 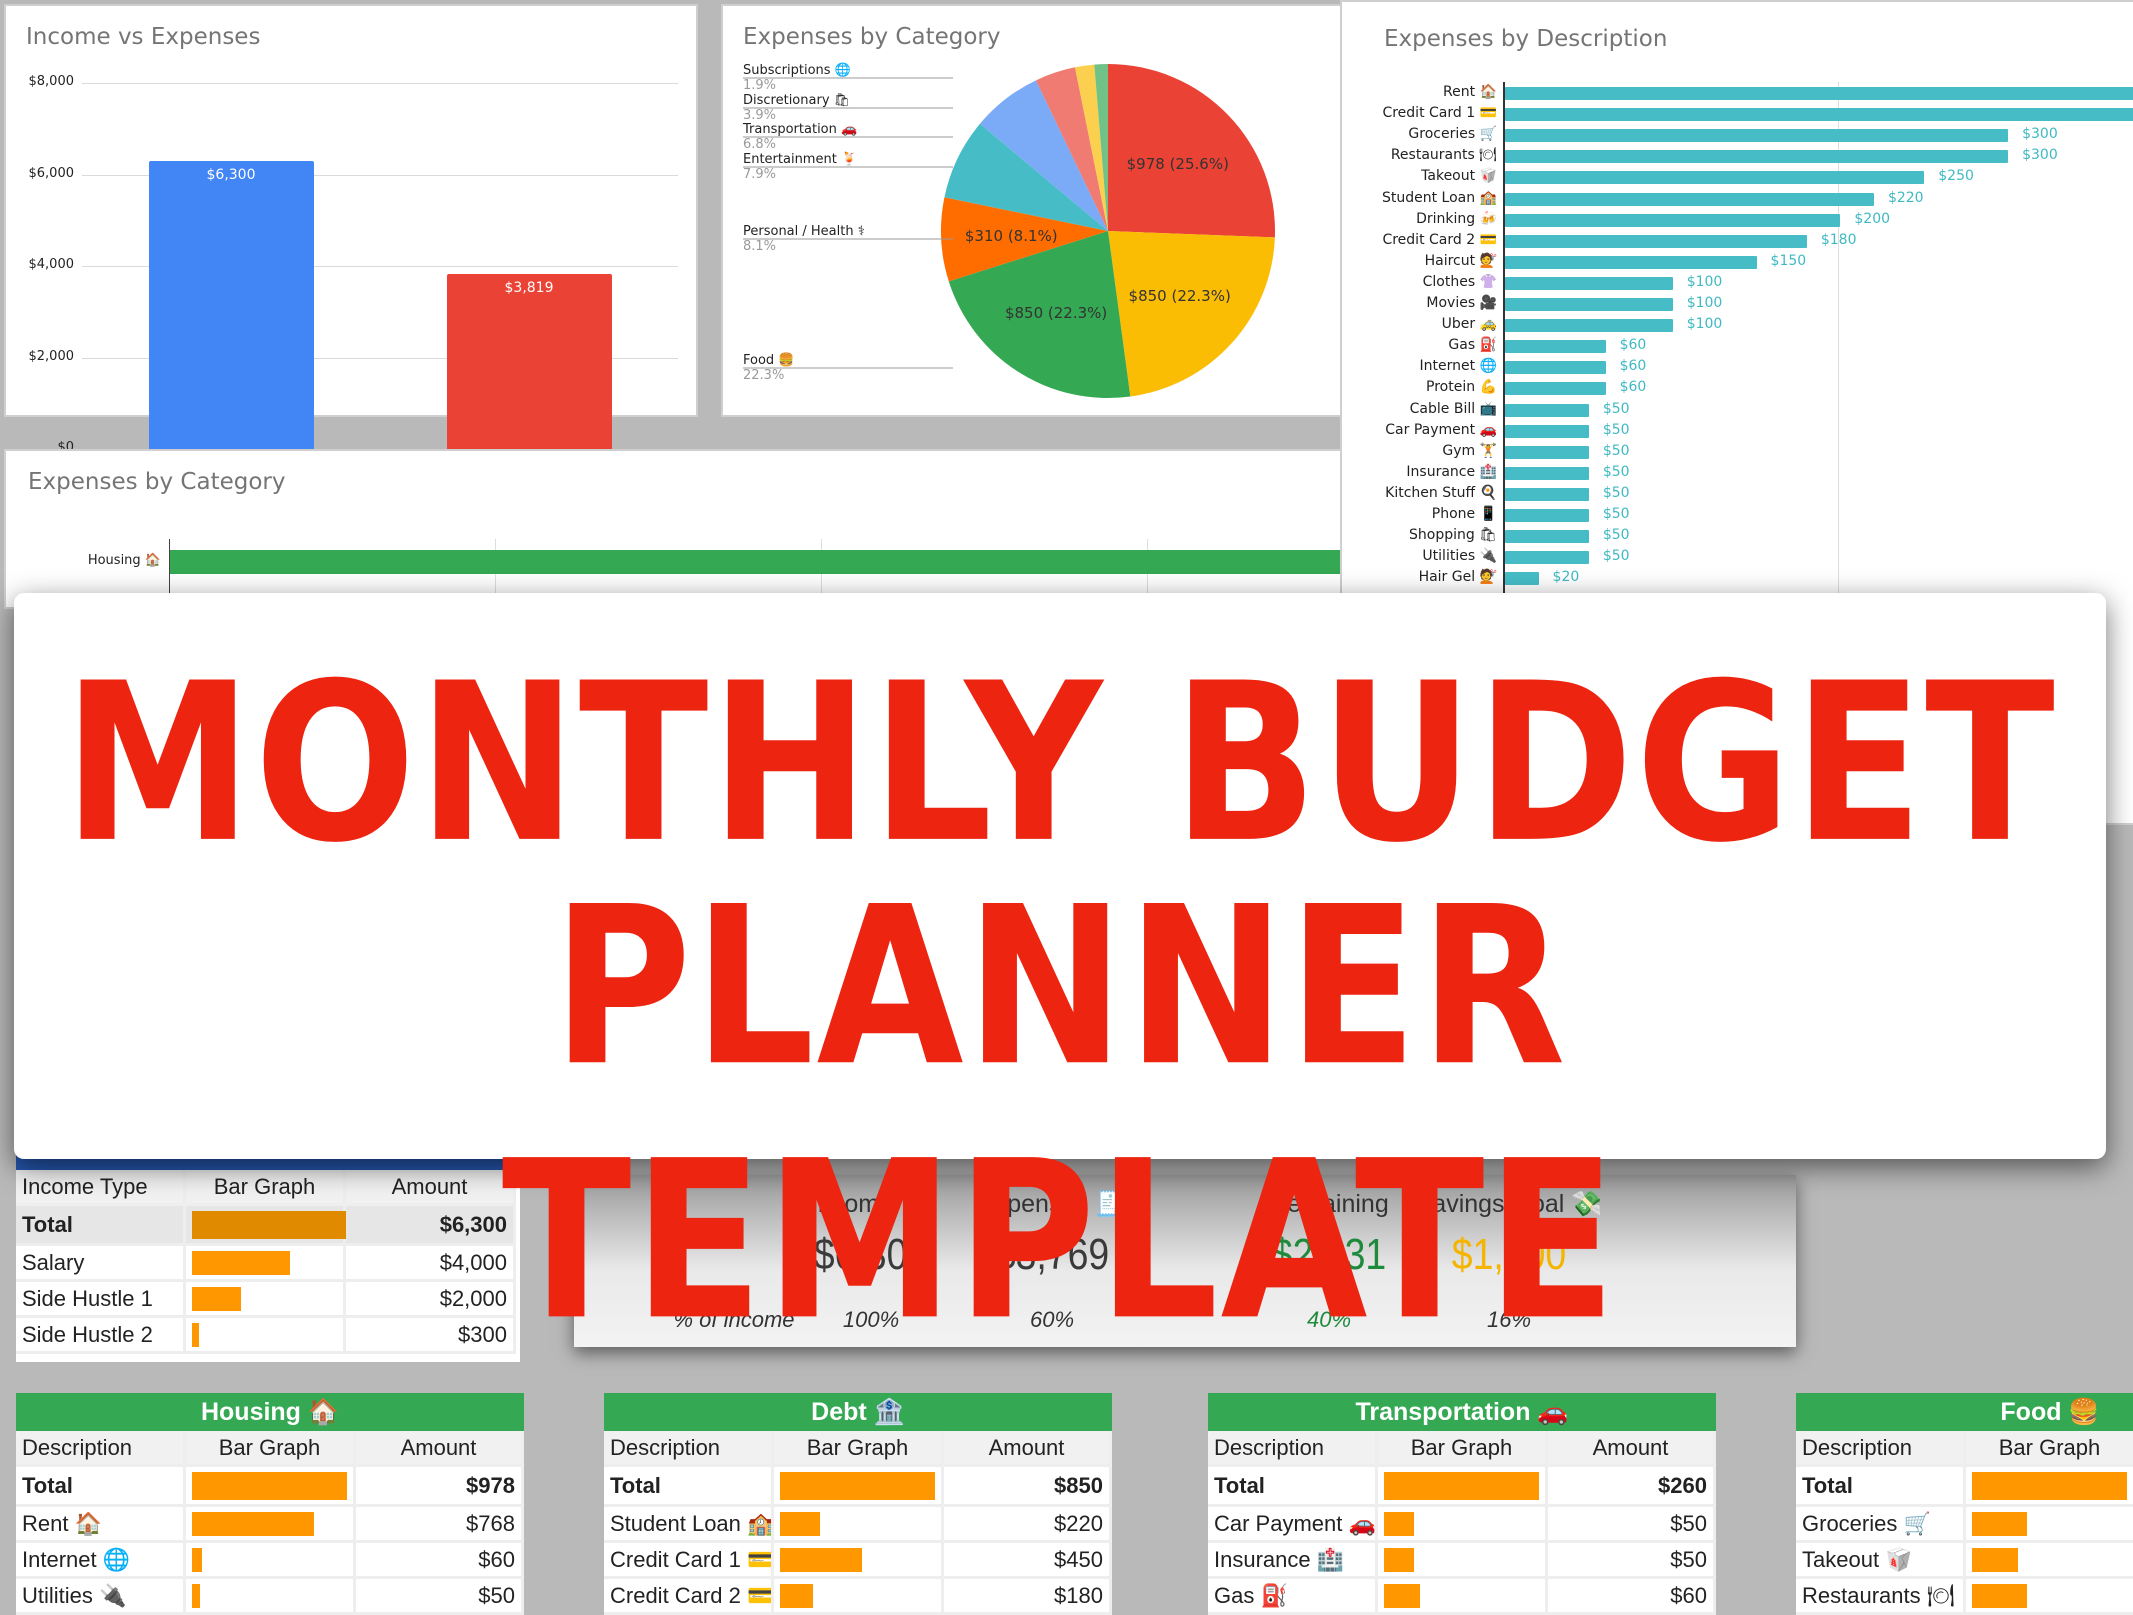 I want to click on category-table-row-amount: $260, so click(x=1632, y=1487).